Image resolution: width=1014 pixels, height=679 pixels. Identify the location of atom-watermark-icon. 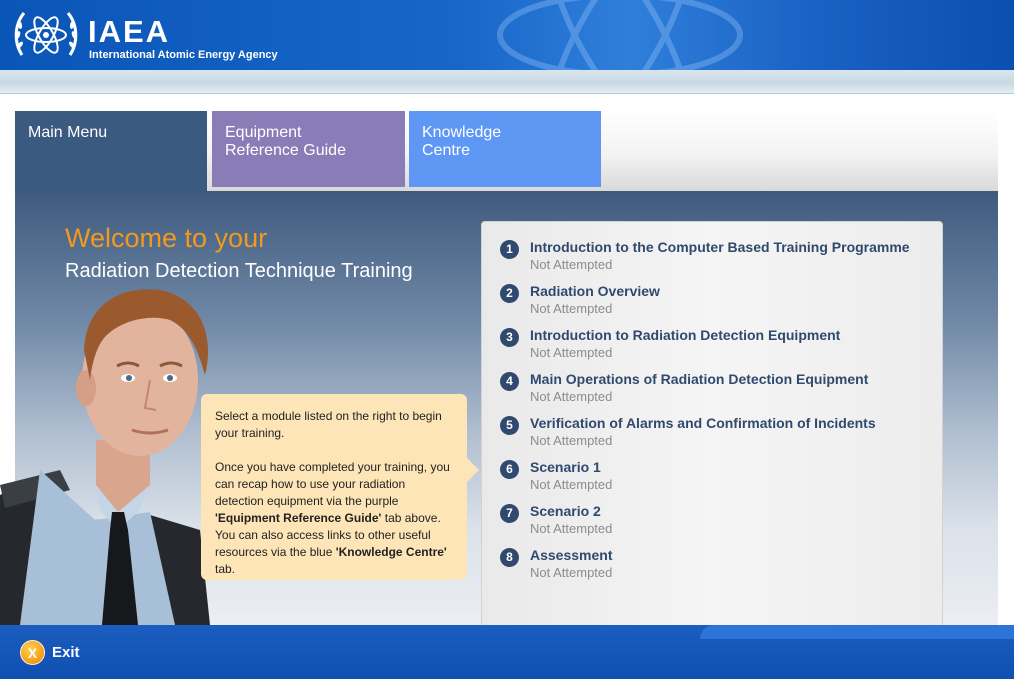
(620, 35).